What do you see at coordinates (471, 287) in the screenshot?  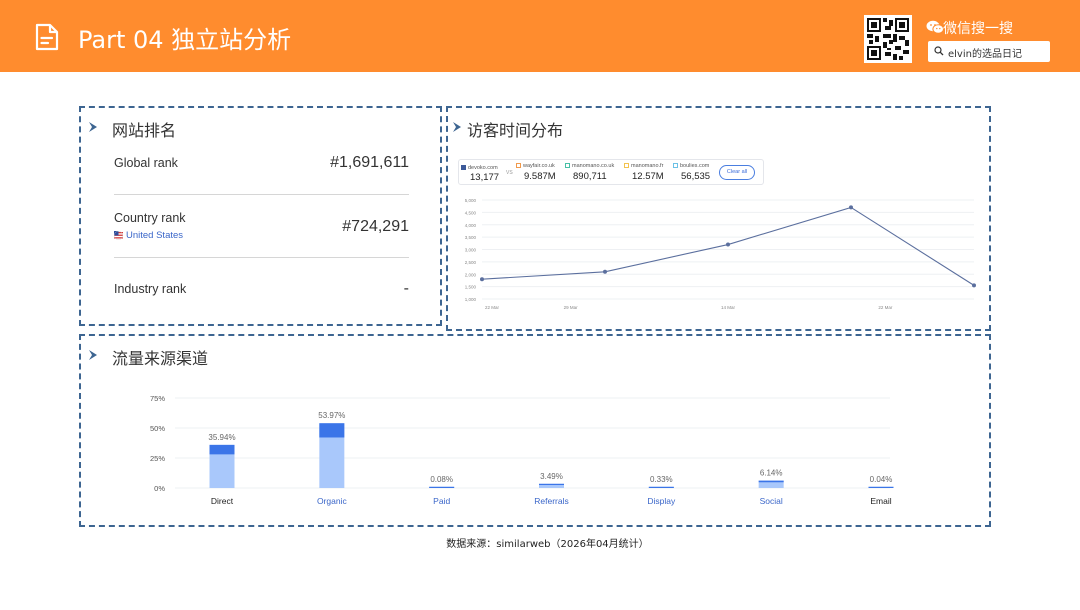 I see `y-tick-label: 1,500` at bounding box center [471, 287].